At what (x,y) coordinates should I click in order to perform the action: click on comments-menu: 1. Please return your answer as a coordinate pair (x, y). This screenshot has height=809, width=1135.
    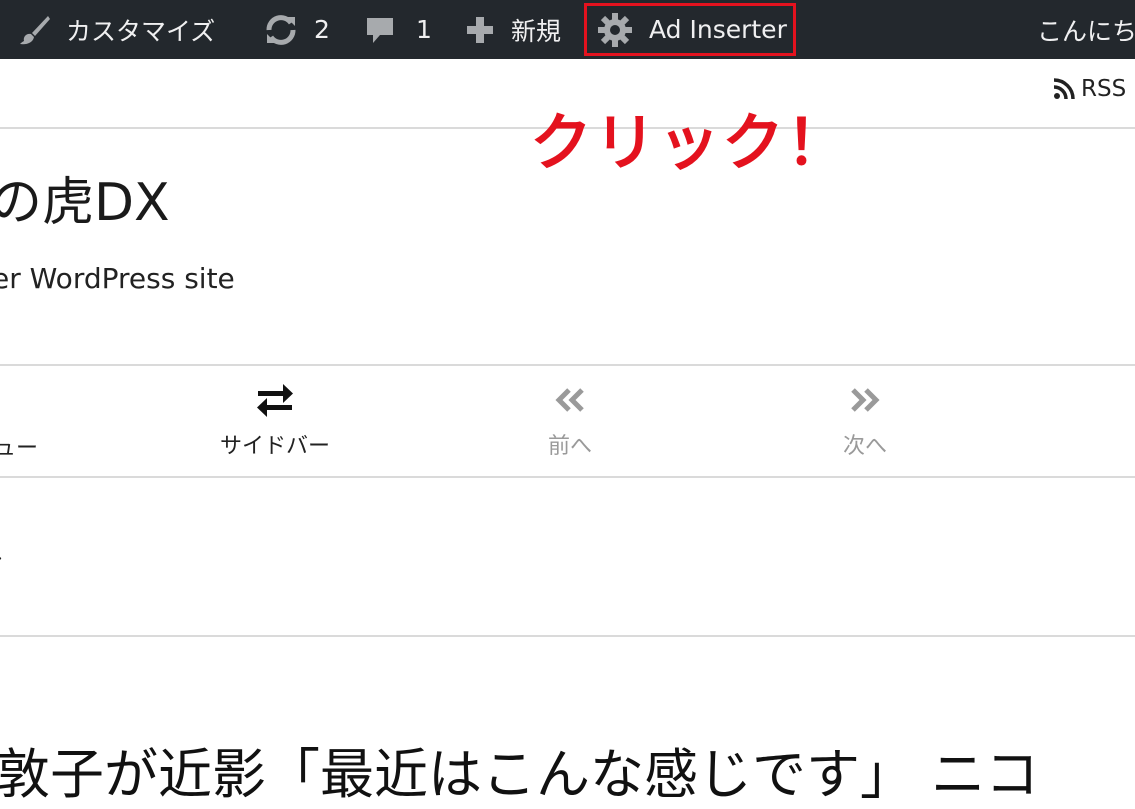
    Looking at the image, I should click on (398, 29).